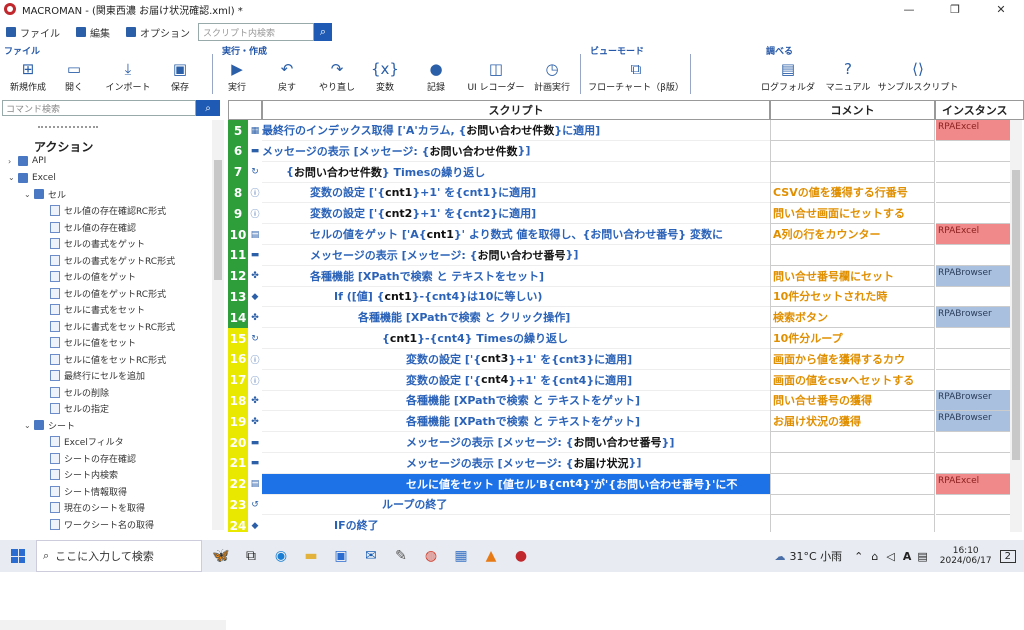 This screenshot has width=1024, height=630. I want to click on line-number: 21, so click(238, 463).